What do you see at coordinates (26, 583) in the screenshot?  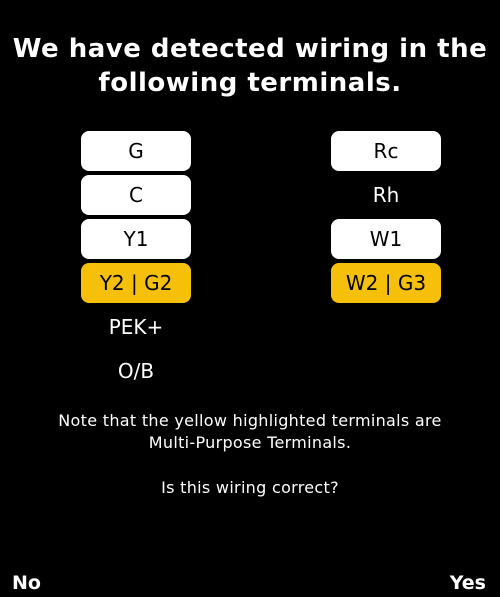 I see `no-button: No` at bounding box center [26, 583].